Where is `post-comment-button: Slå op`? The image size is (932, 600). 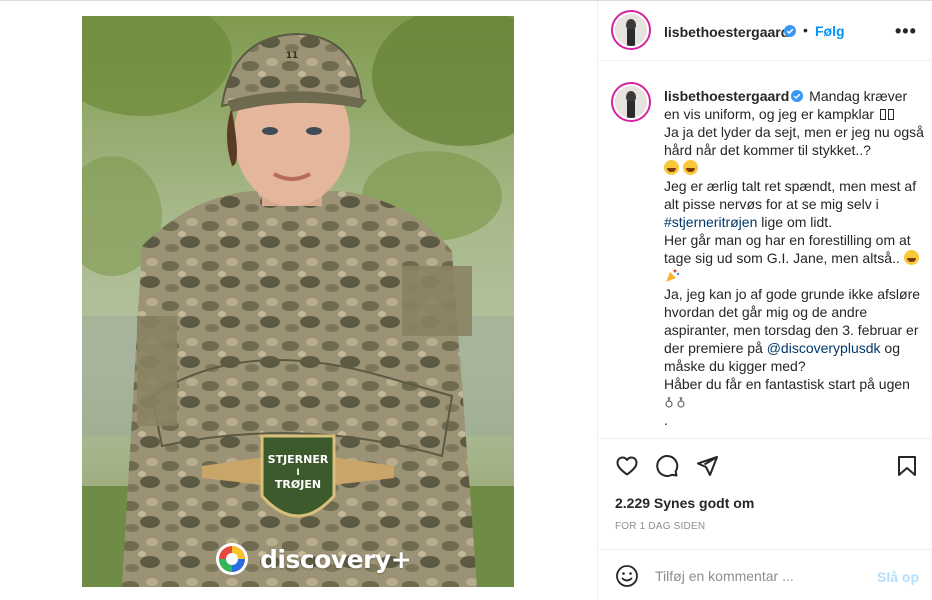
post-comment-button: Slå op is located at coordinates (898, 577).